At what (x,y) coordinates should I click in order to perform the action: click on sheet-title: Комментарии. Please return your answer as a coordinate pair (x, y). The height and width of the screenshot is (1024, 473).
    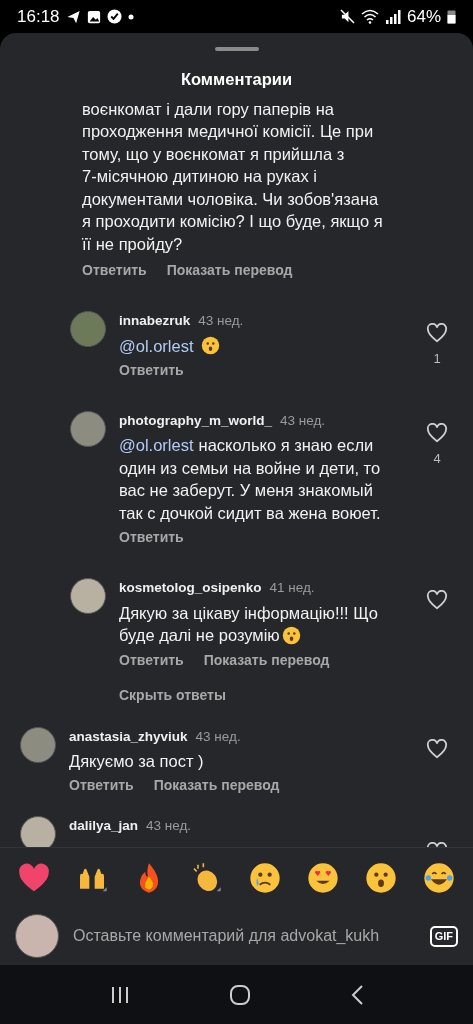
    Looking at the image, I should click on (236, 79).